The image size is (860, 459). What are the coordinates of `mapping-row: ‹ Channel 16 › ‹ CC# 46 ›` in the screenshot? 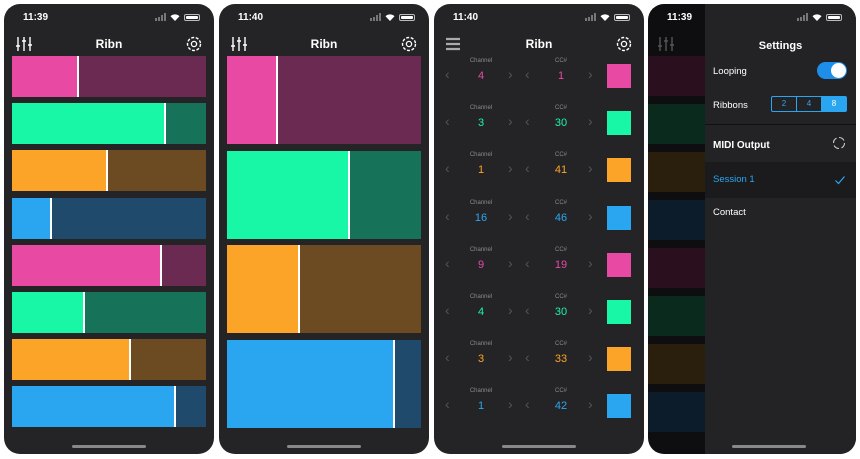 It's located at (539, 219).